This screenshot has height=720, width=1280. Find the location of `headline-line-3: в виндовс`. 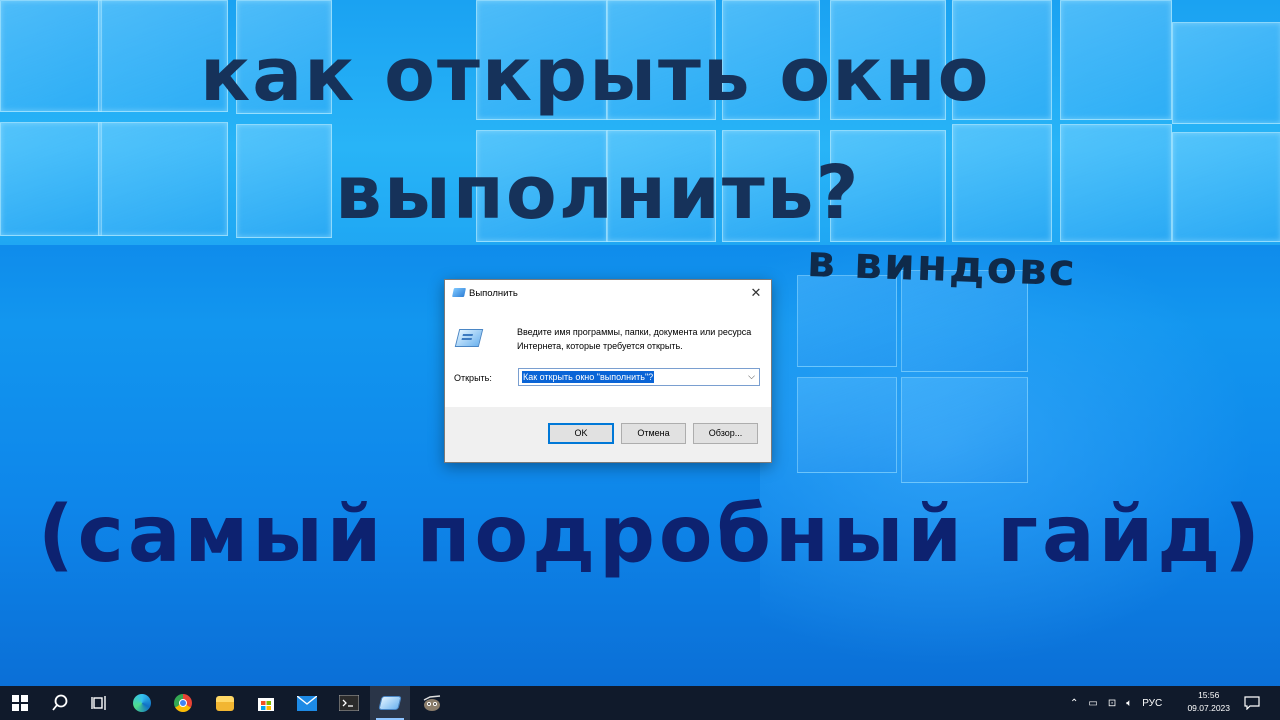

headline-line-3: в виндовс is located at coordinates (942, 266).